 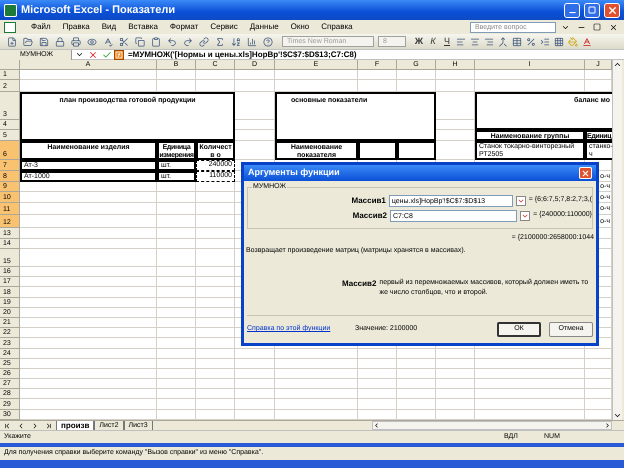 What do you see at coordinates (76, 41) in the screenshot?
I see `printer-icon` at bounding box center [76, 41].